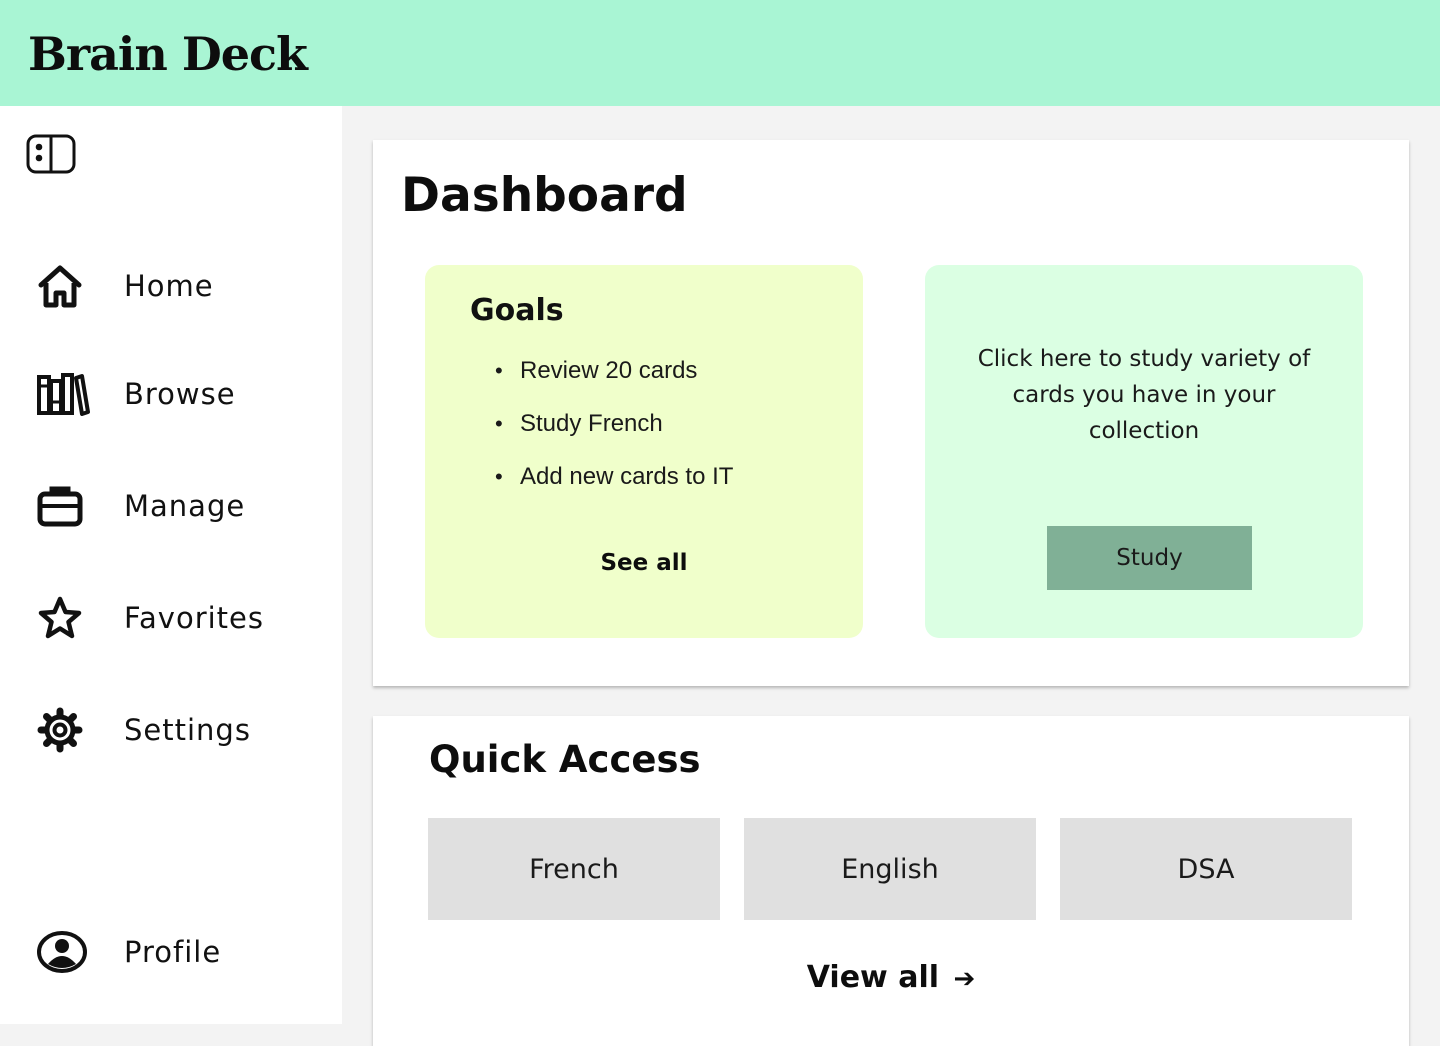 The image size is (1440, 1046). Describe the element at coordinates (890, 869) in the screenshot. I see `quick-access-tile-english: English` at that location.